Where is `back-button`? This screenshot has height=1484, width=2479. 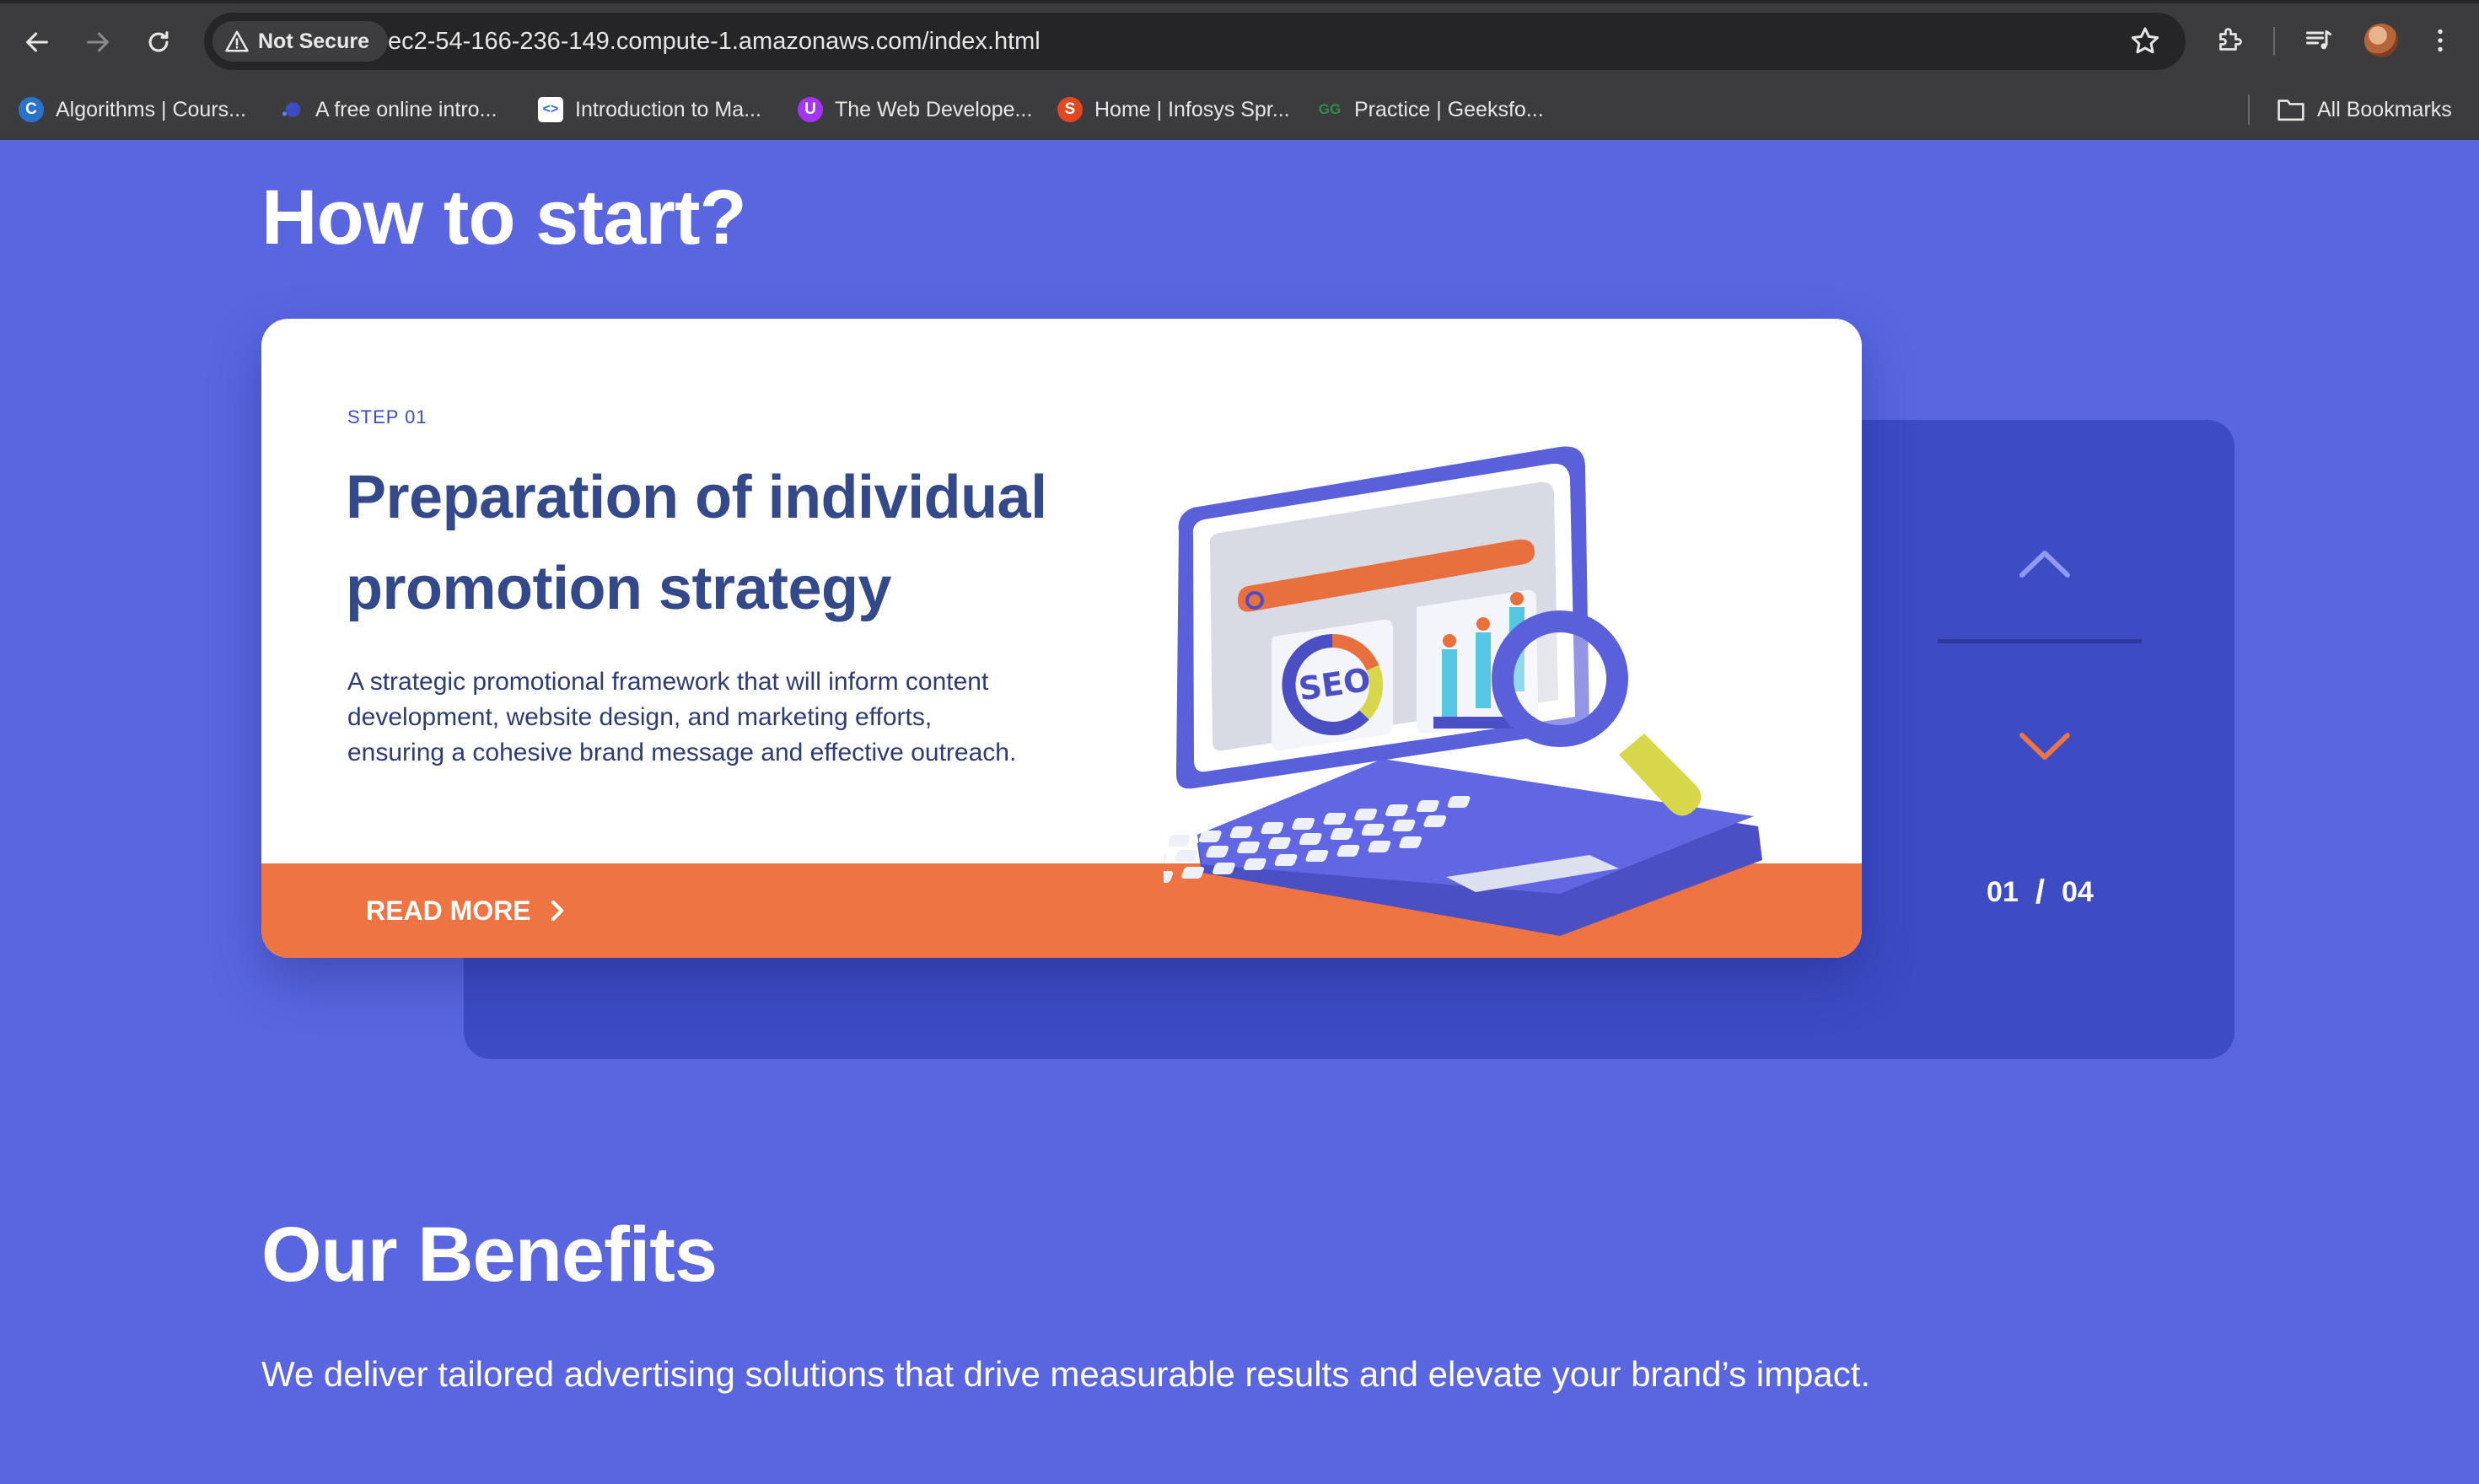
back-button is located at coordinates (37, 42).